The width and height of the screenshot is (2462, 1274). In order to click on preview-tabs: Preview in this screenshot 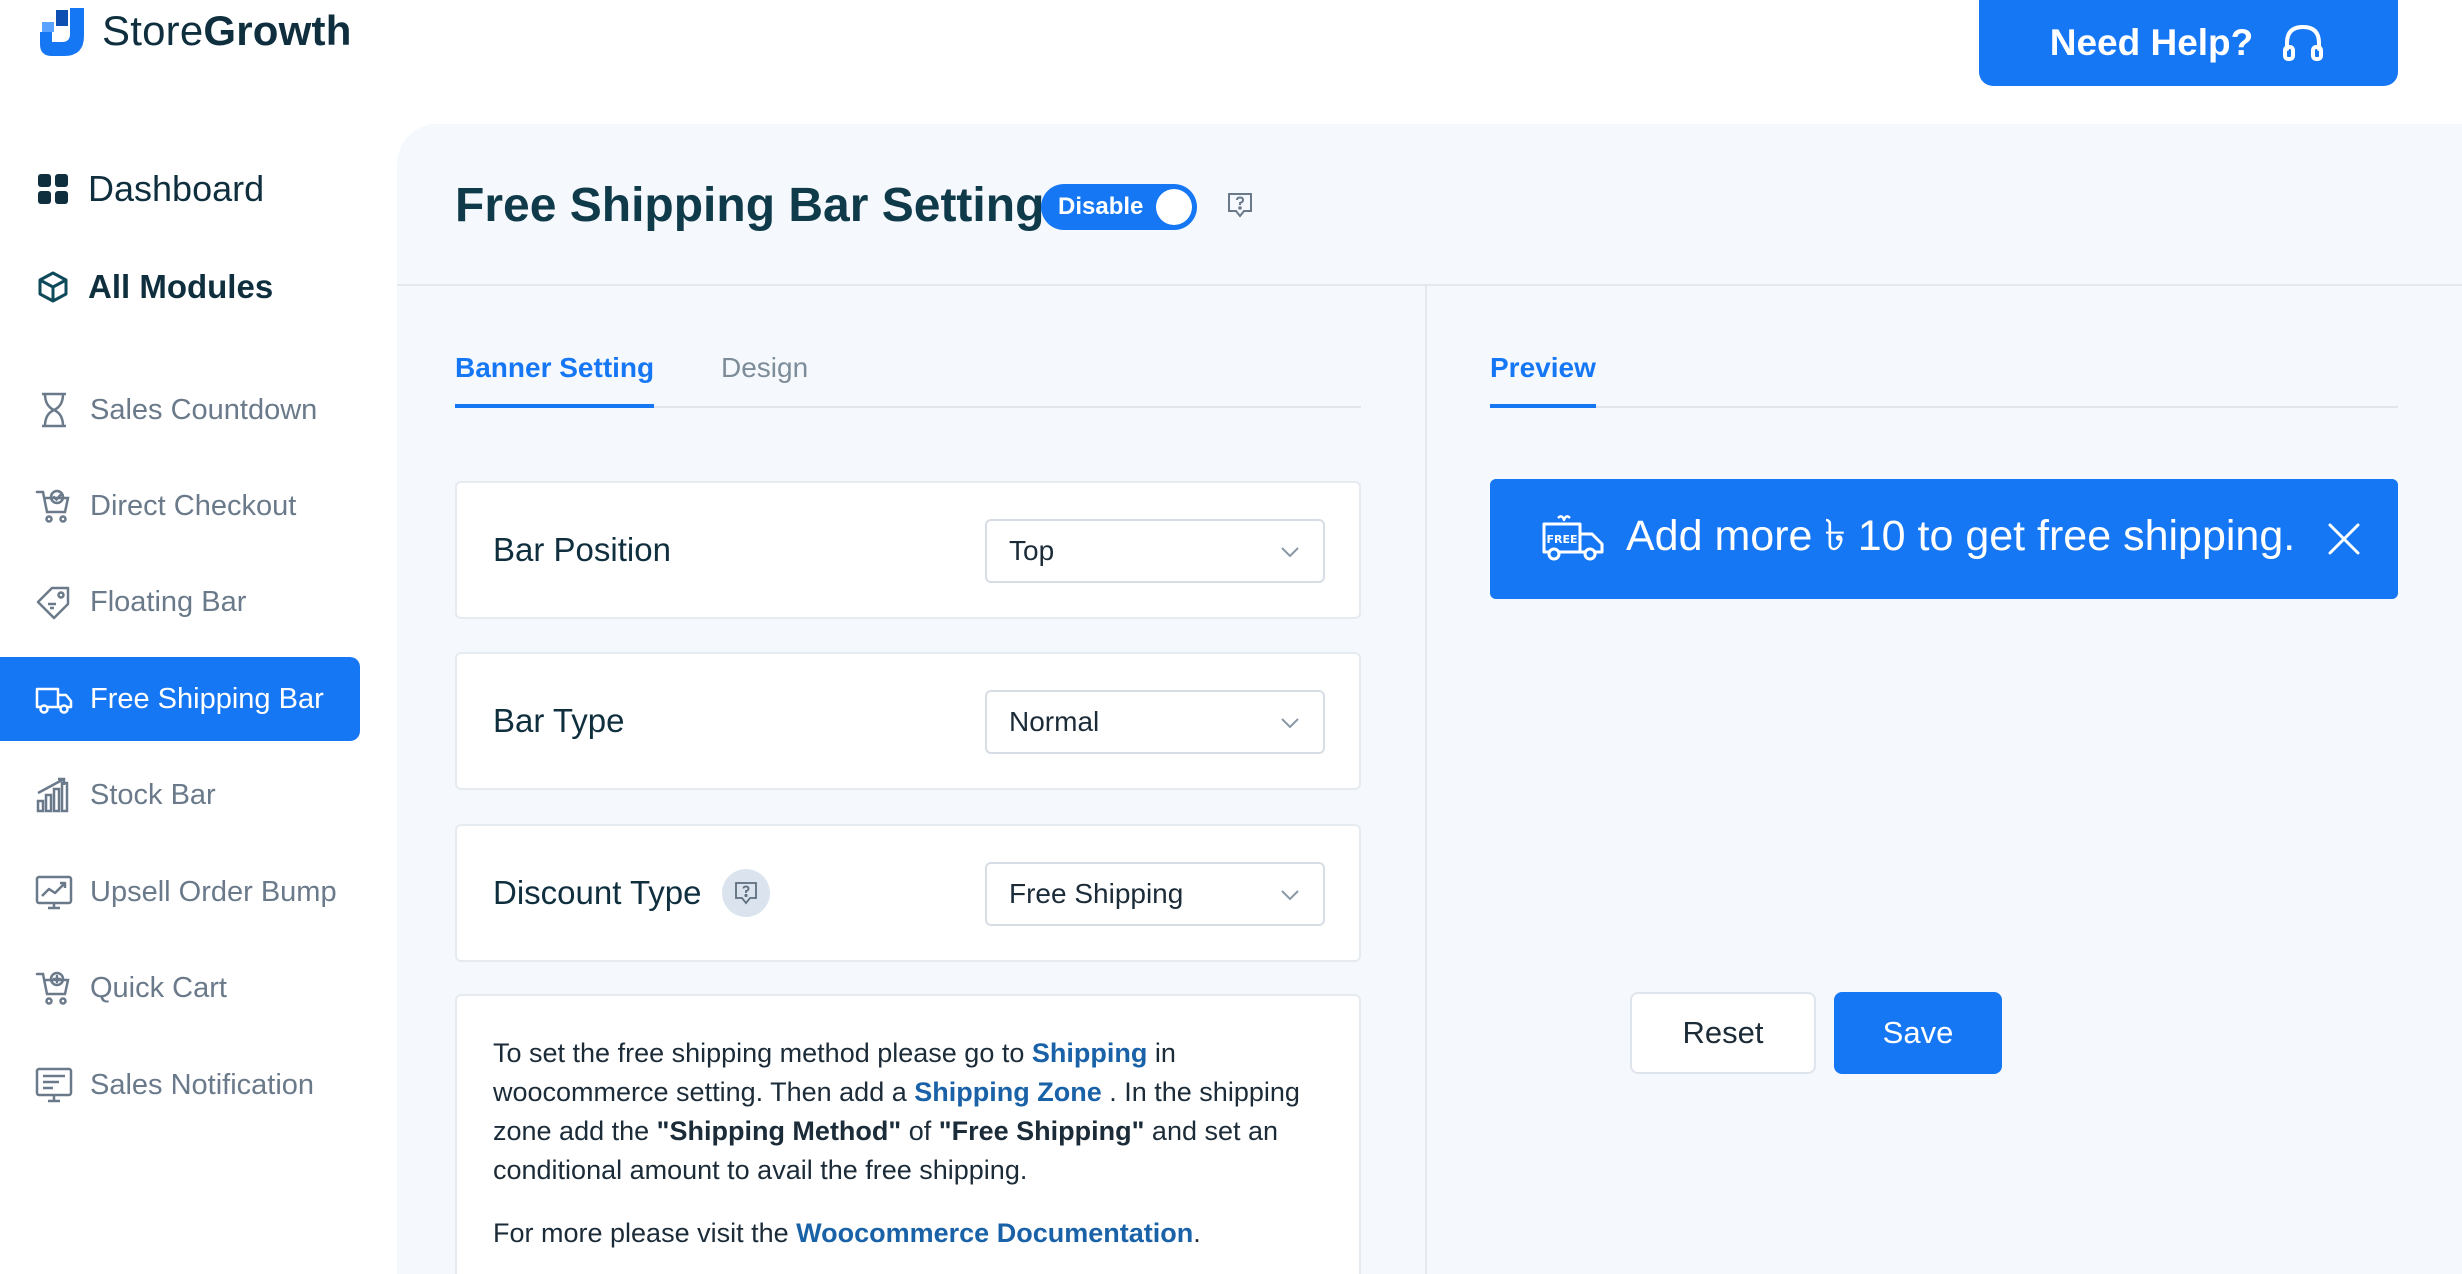, I will do `click(1944, 375)`.